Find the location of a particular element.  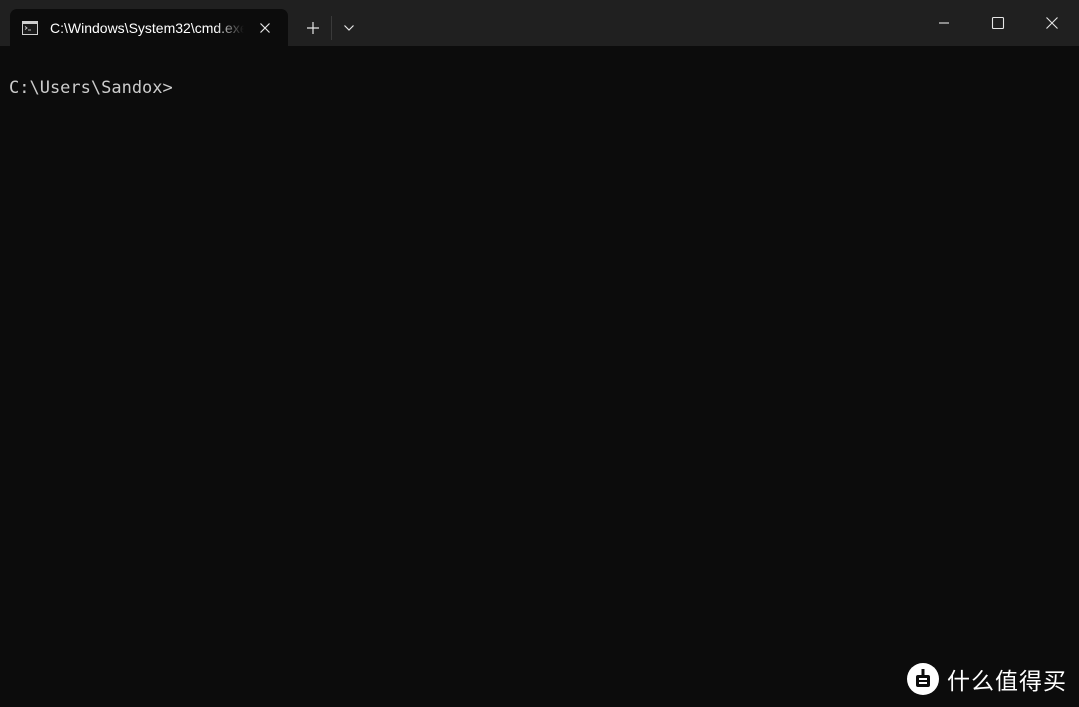

minimize-button is located at coordinates (944, 23).